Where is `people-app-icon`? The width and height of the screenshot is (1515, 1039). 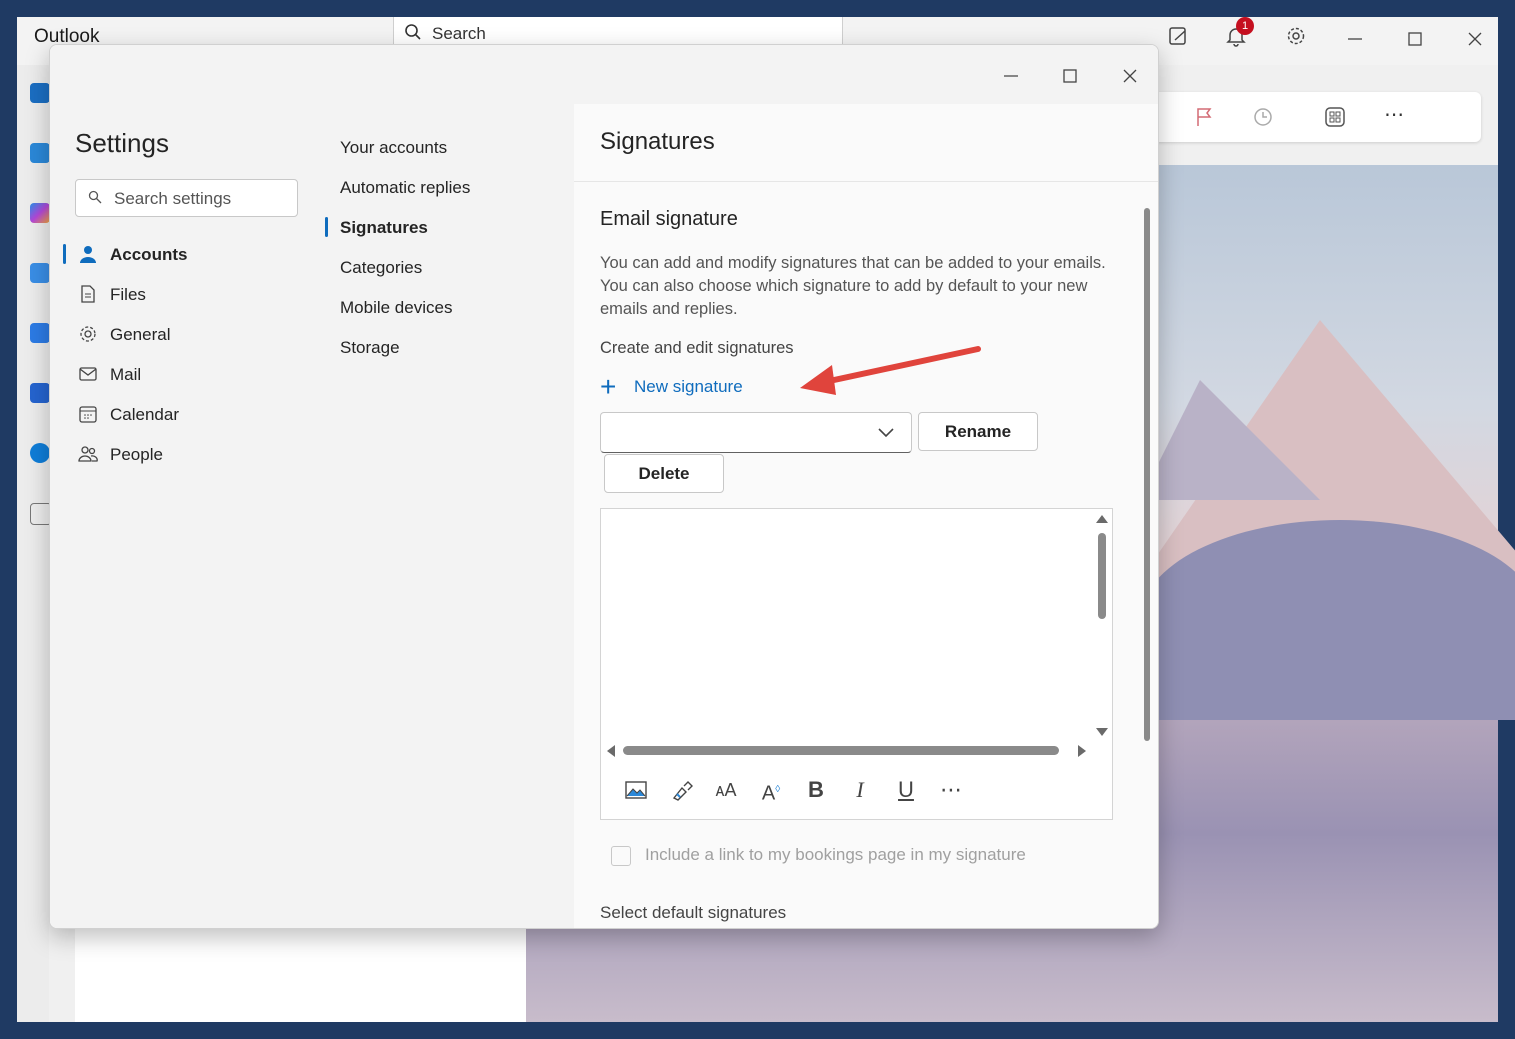 people-app-icon is located at coordinates (40, 273).